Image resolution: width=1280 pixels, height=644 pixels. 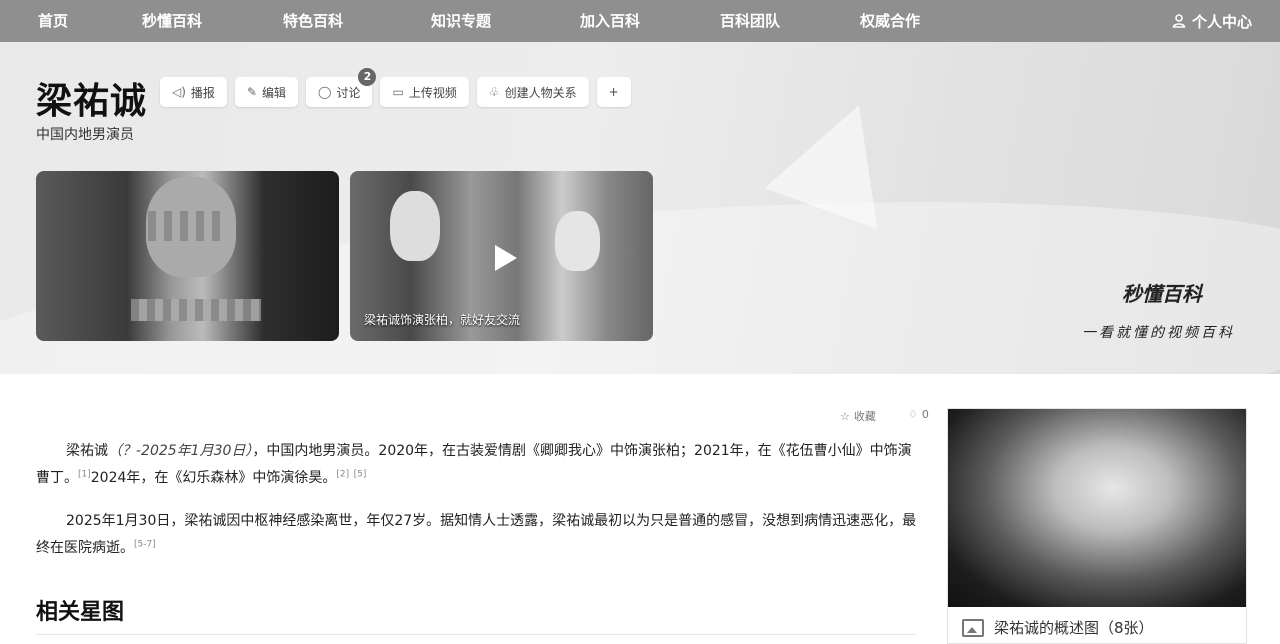 I want to click on brand-logo: 秒懂百科, so click(x=1162, y=294).